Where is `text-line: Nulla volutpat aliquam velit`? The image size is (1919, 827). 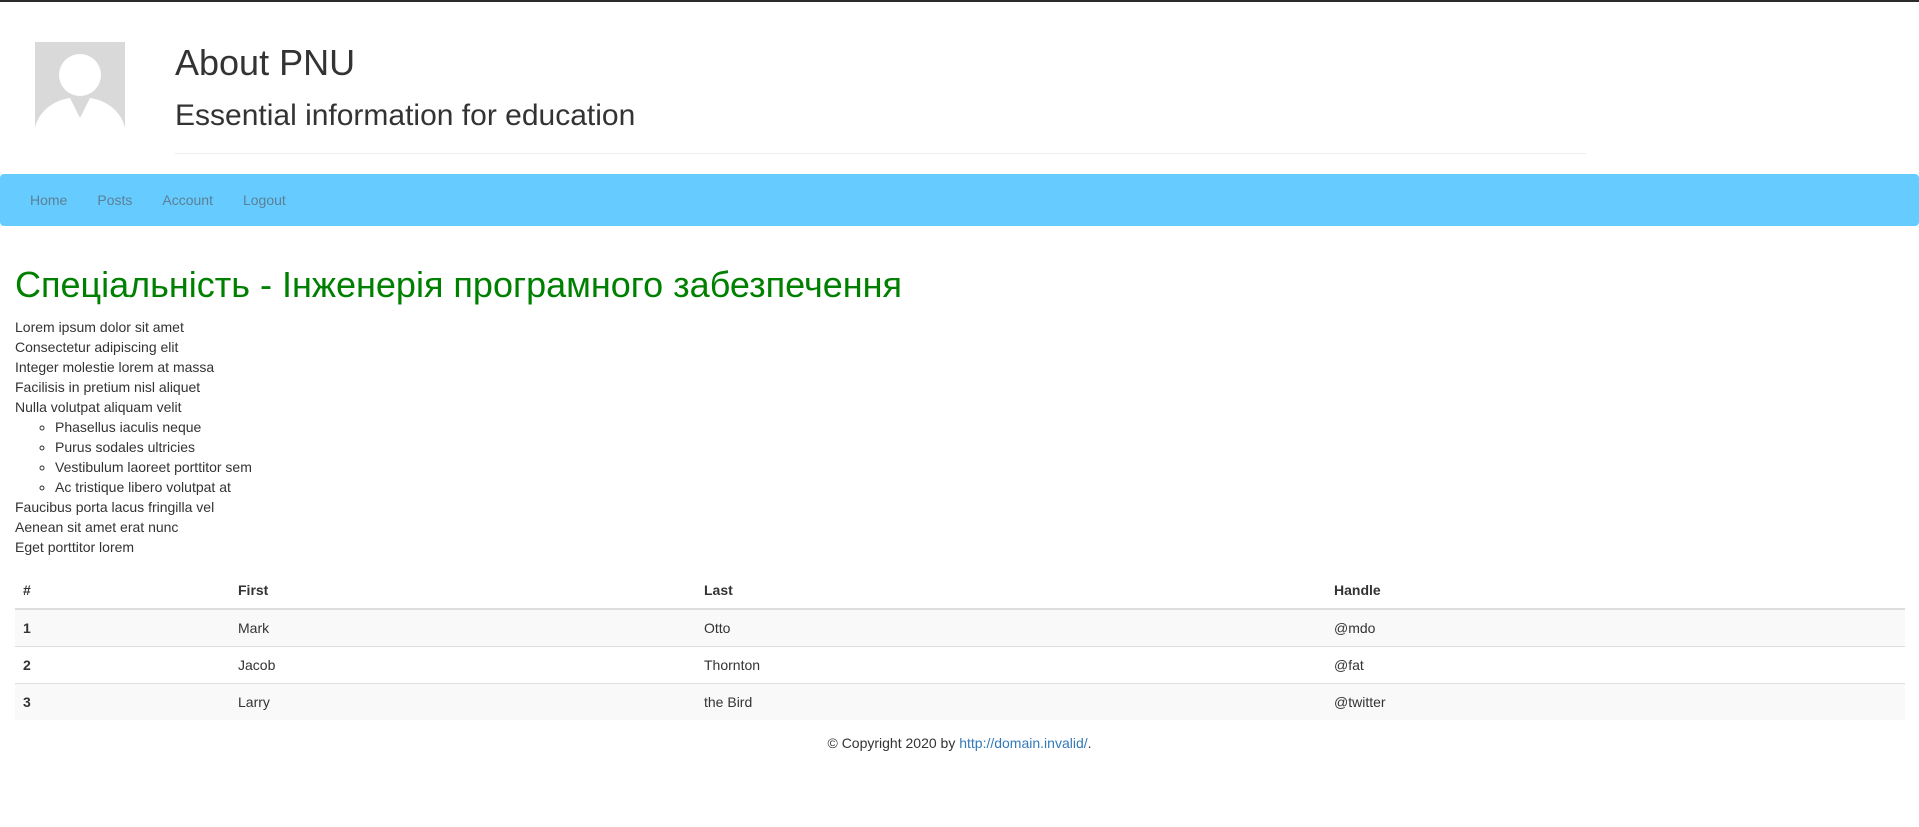
text-line: Nulla volutpat aliquam velit is located at coordinates (98, 407).